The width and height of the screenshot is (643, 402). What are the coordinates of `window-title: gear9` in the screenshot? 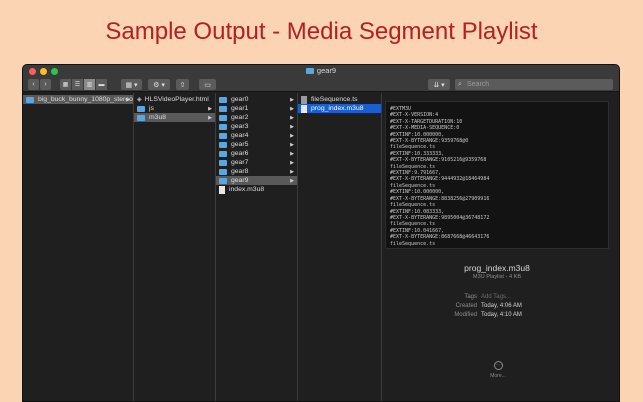 It's located at (321, 70).